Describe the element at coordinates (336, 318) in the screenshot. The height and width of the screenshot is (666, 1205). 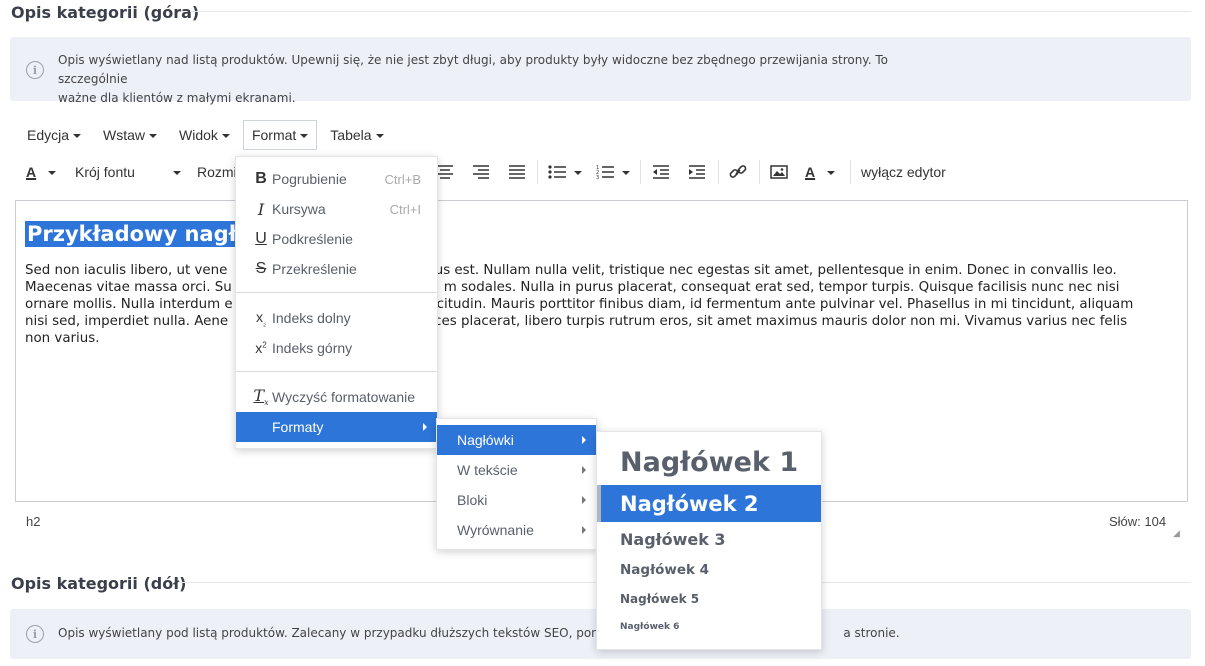
I see `menu-item-subscript: x₂ Indeks dolny` at that location.